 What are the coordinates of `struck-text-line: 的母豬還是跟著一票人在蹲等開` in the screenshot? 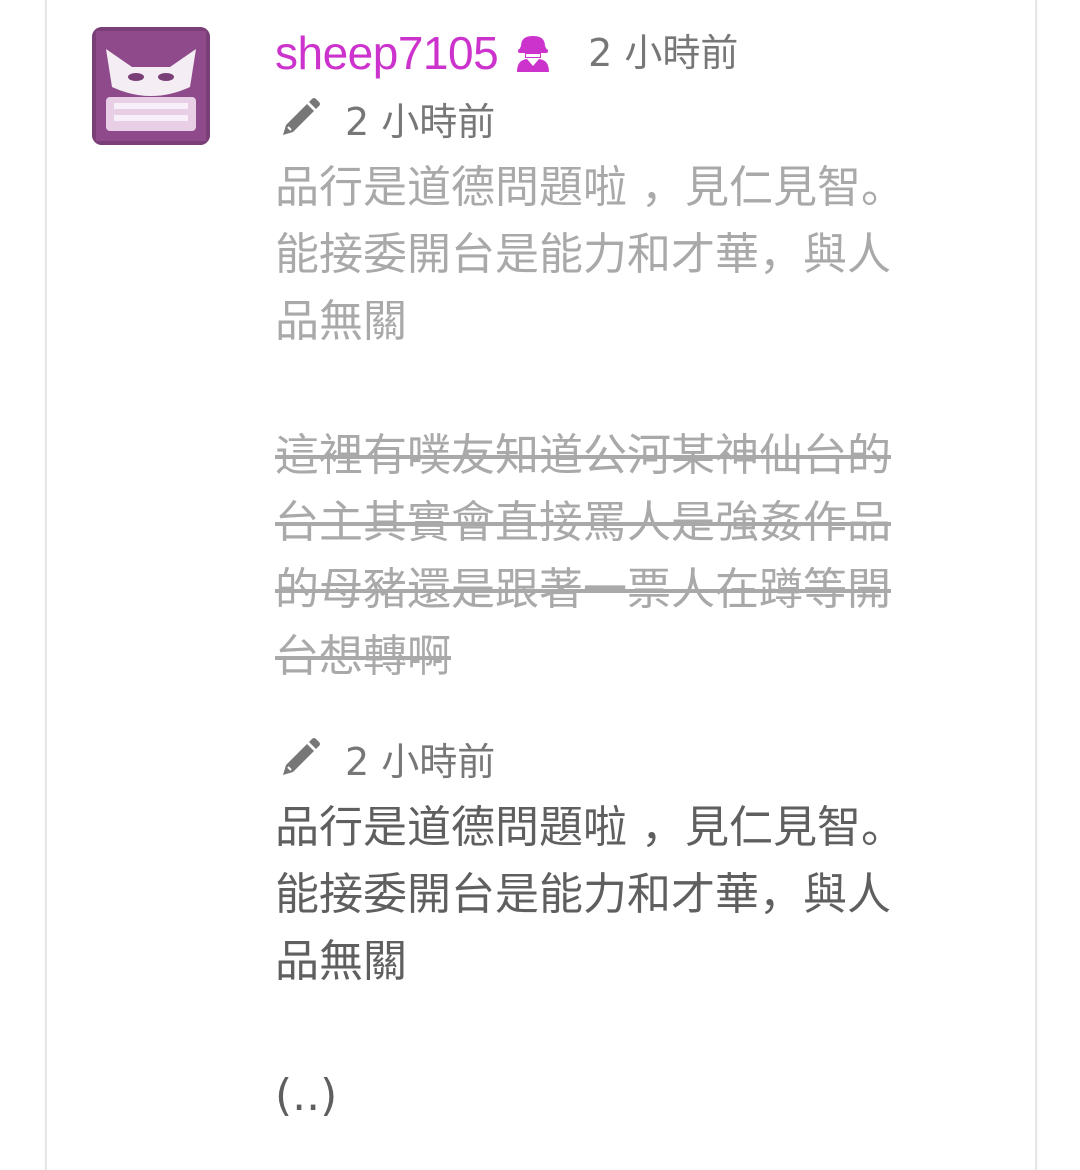 It's located at (583, 589).